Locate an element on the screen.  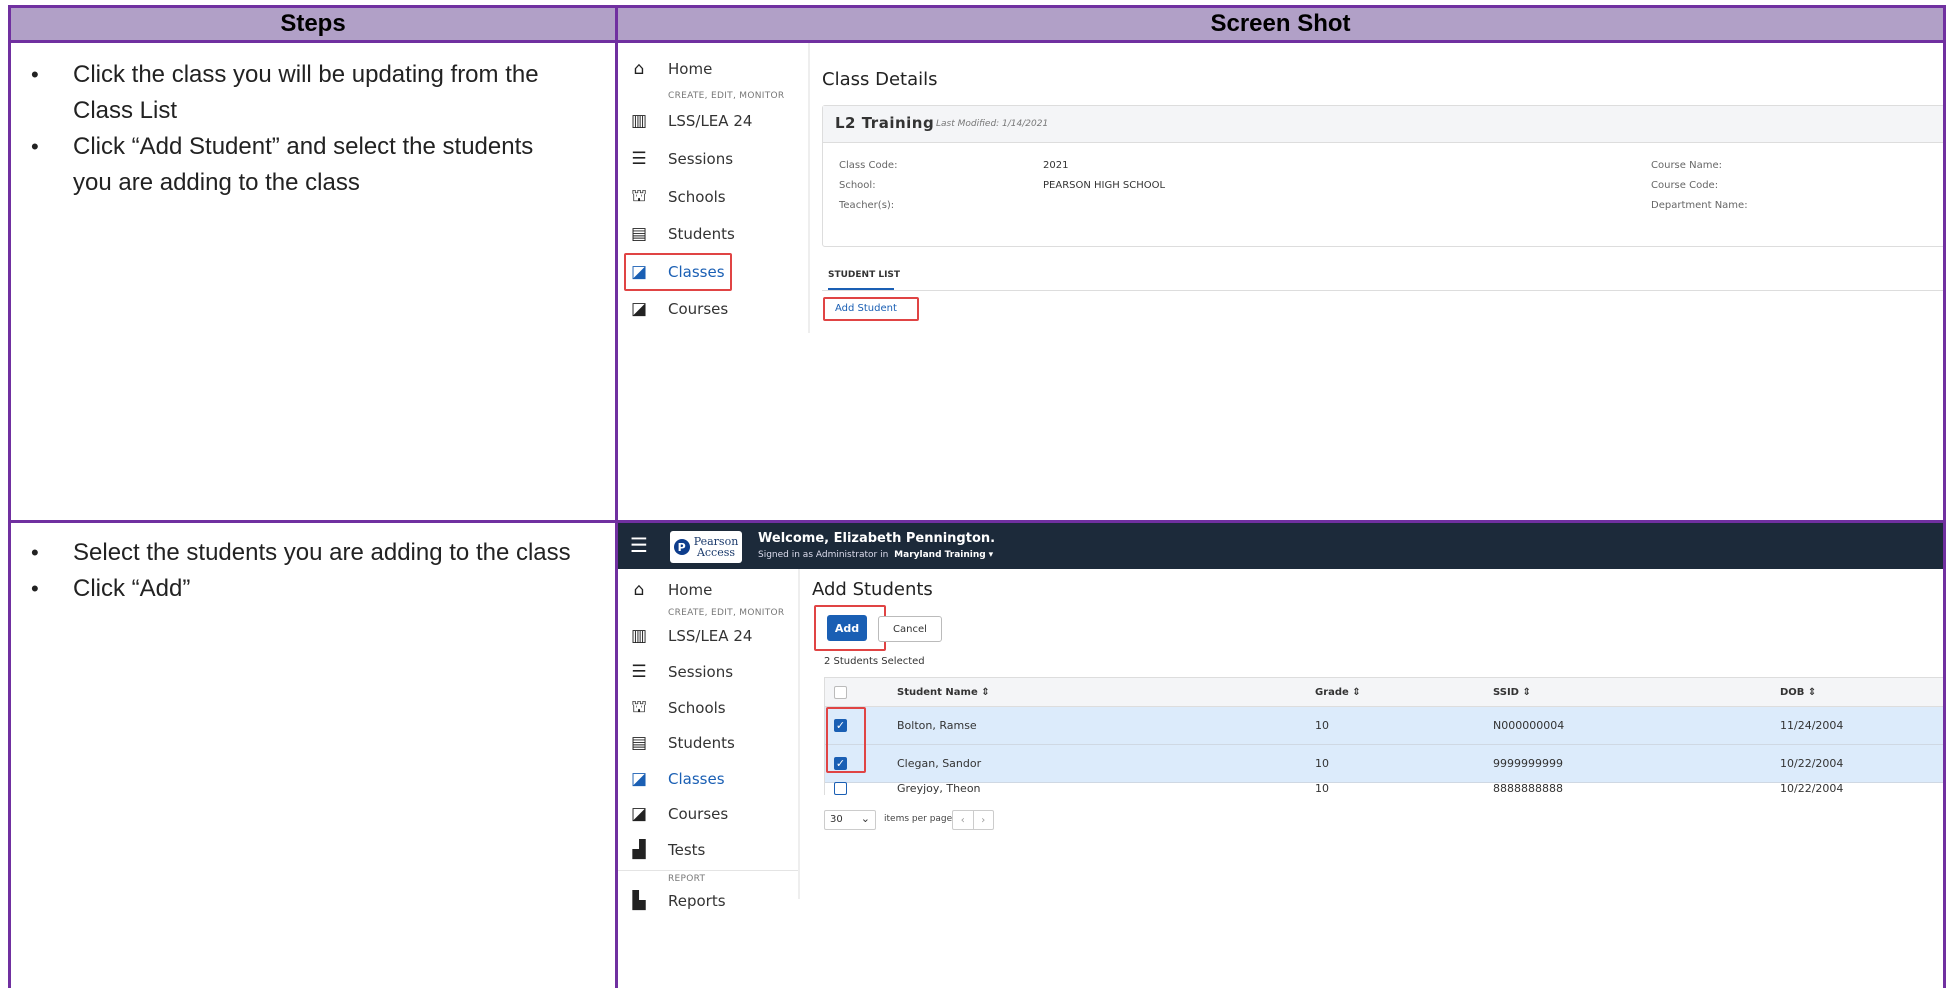
col-grade: Grade ⇕ is located at coordinates (1338, 692).